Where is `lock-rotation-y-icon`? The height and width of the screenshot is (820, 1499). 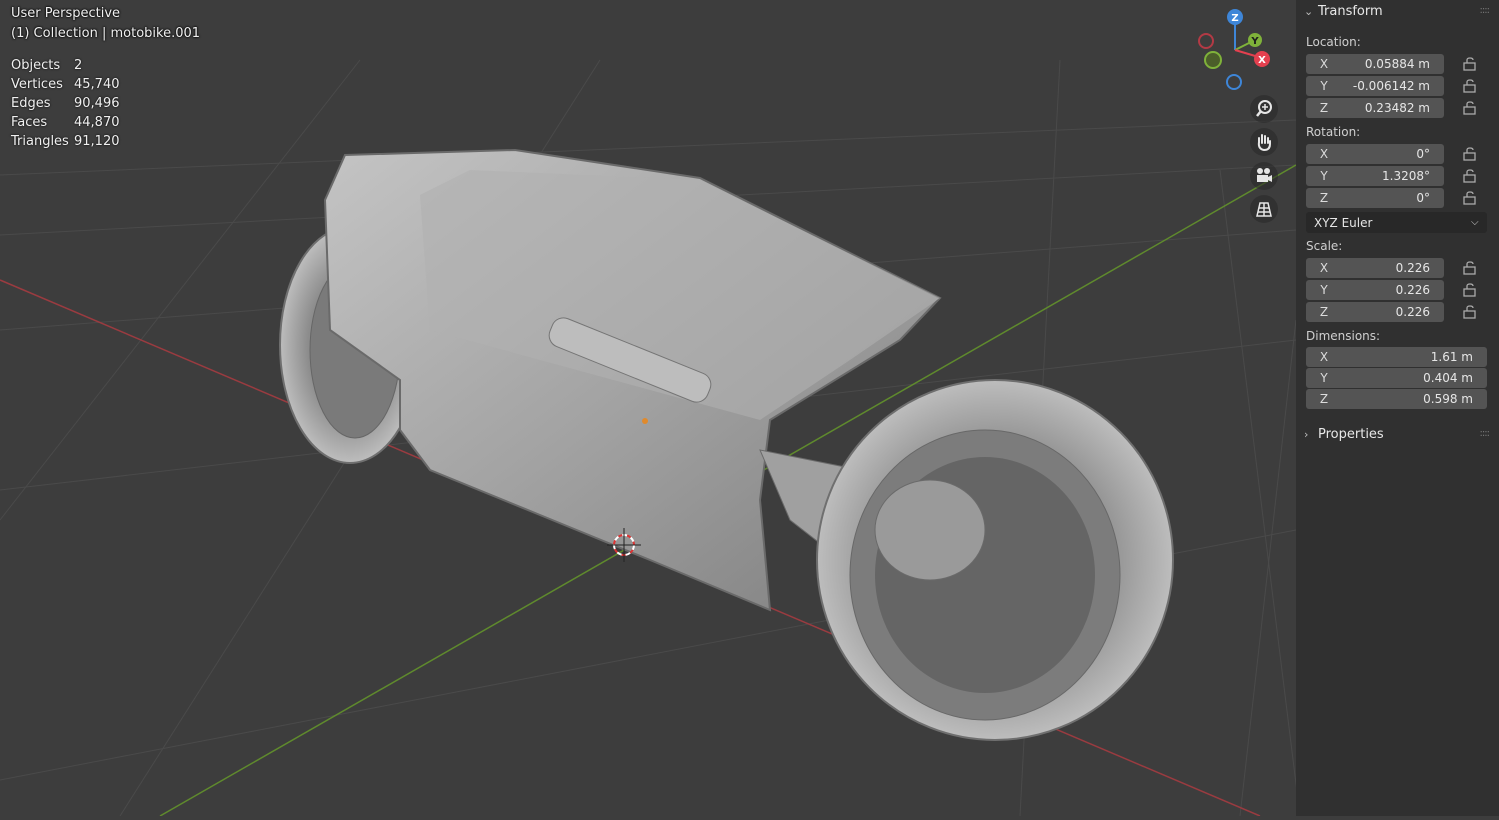
lock-rotation-y-icon is located at coordinates (1470, 176).